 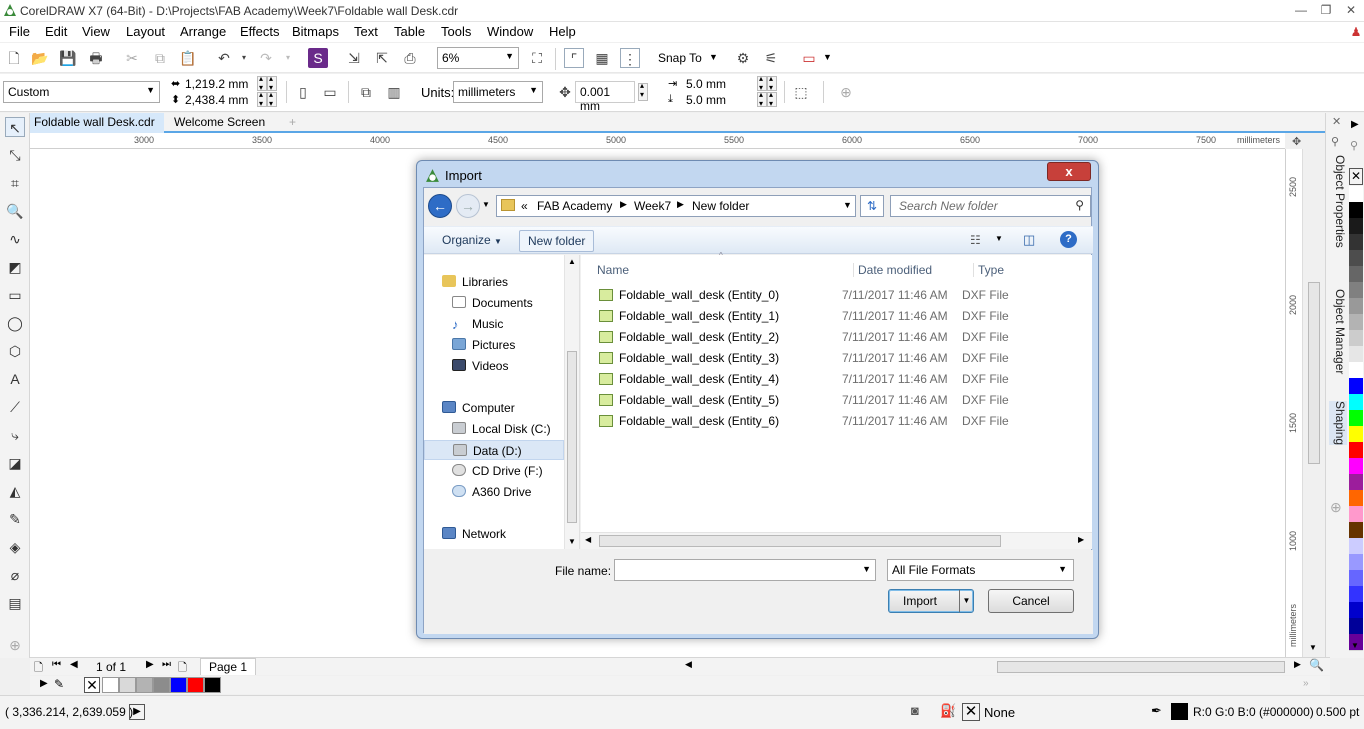 I want to click on undo-dropdown-icon: ▾, so click(x=244, y=58).